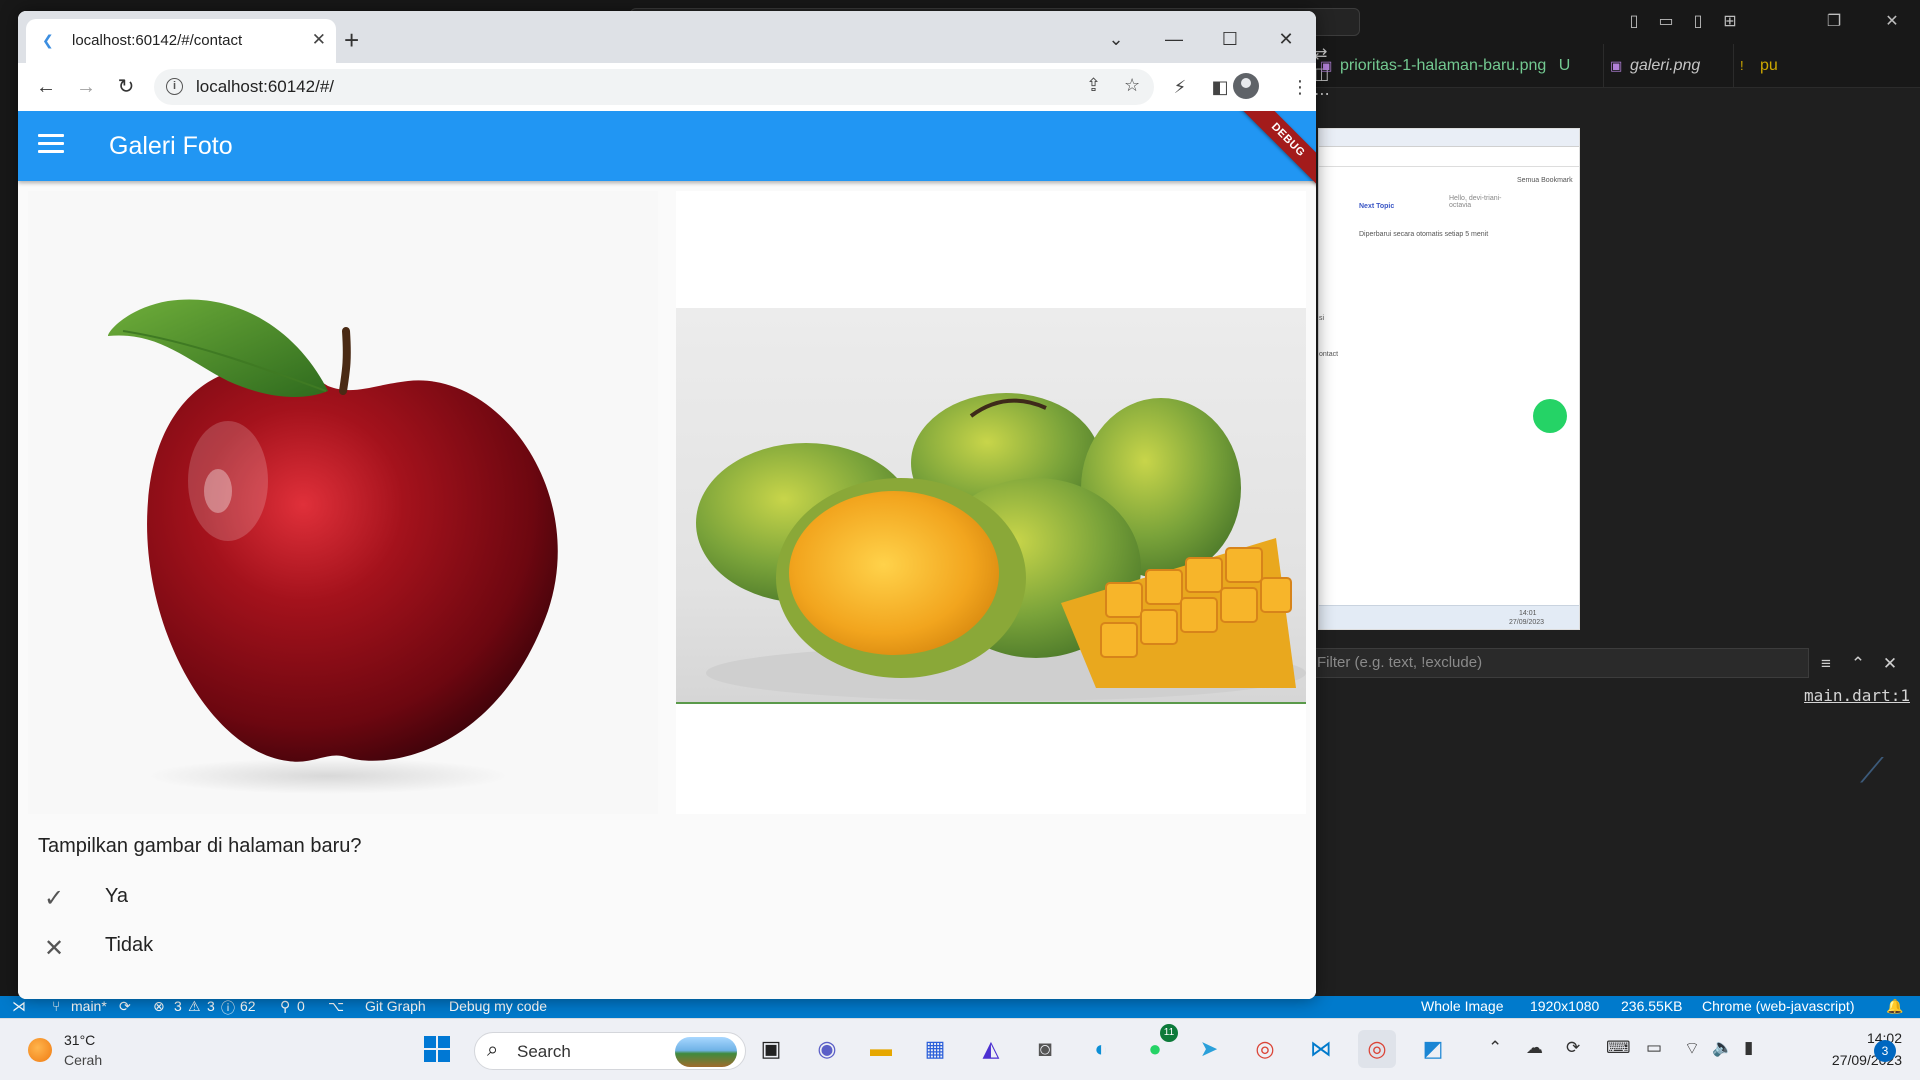  I want to click on weather-desc: Cerah, so click(83, 1060).